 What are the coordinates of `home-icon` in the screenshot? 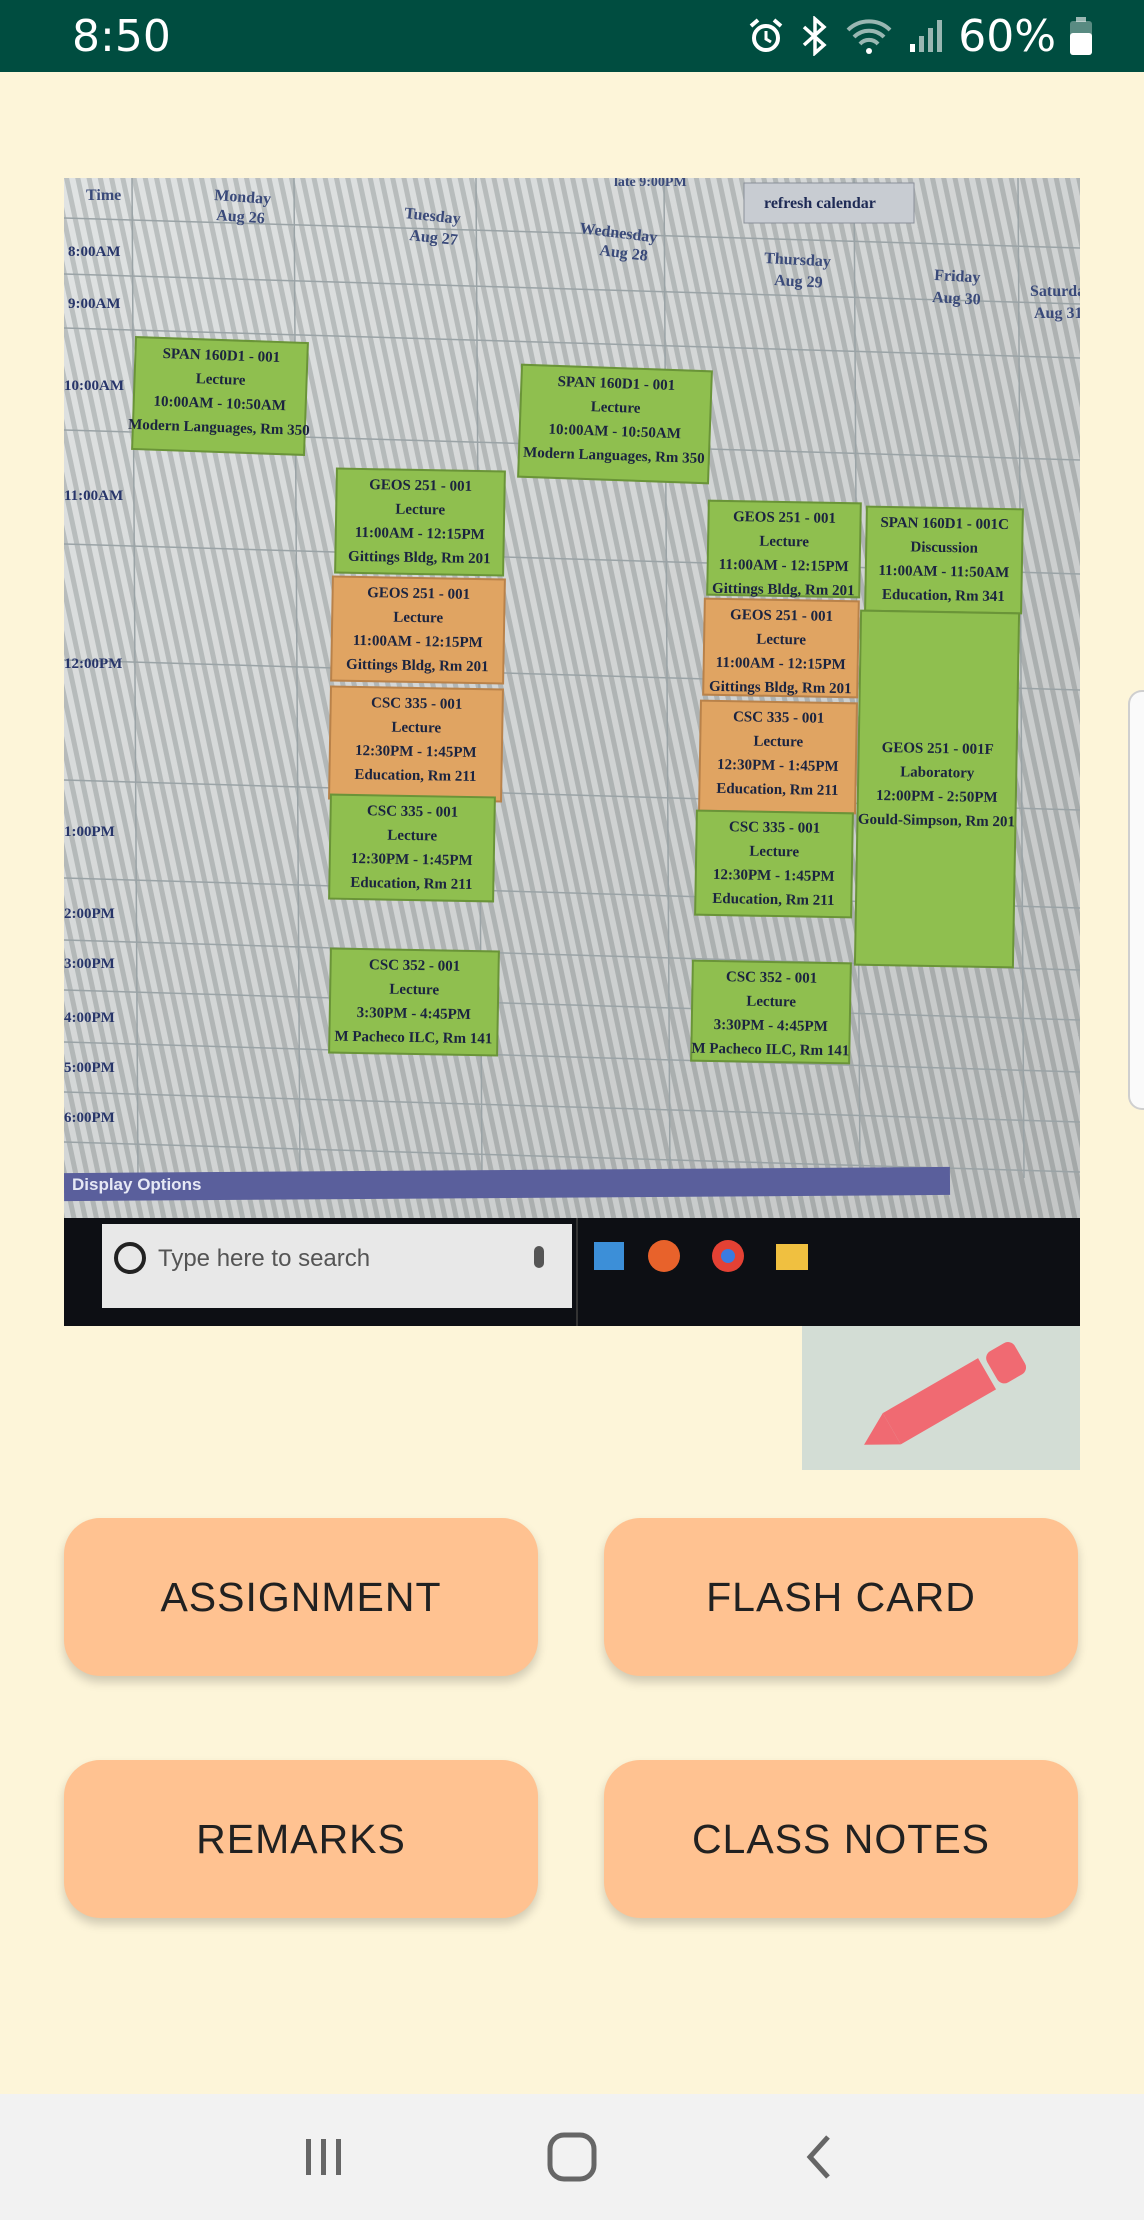 It's located at (572, 2157).